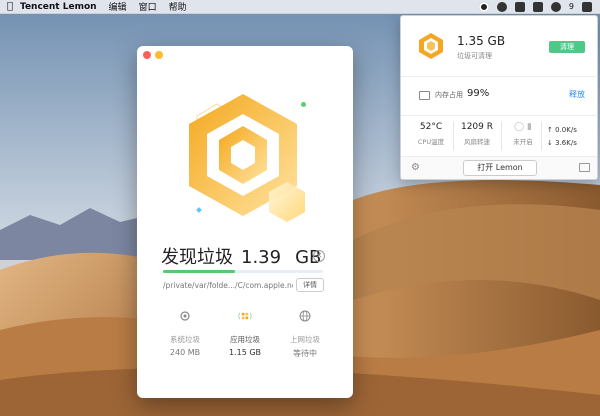 This screenshot has height=416, width=600. I want to click on stop-scan-close-icon: ✕, so click(319, 256).